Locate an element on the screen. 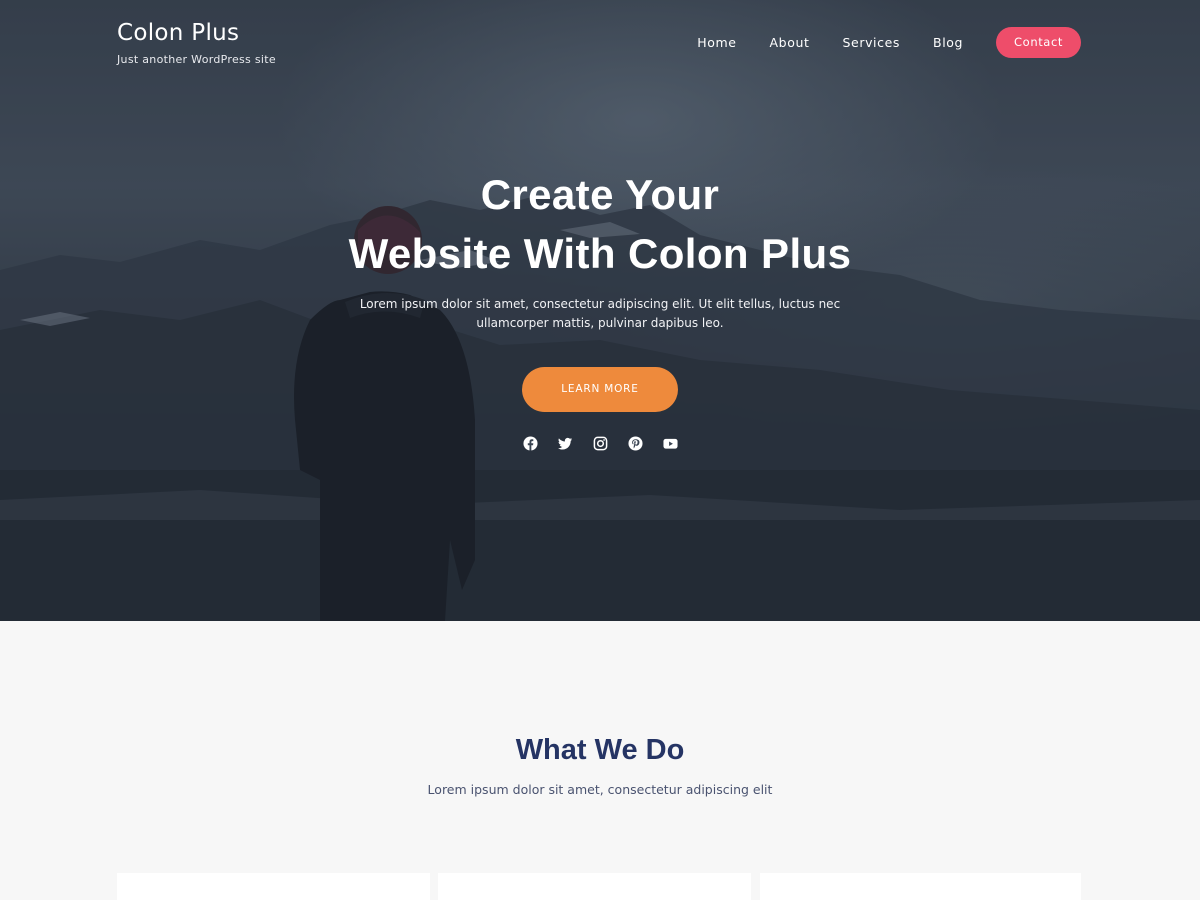 This screenshot has height=900, width=1200. nav-item-services: Services is located at coordinates (872, 43).